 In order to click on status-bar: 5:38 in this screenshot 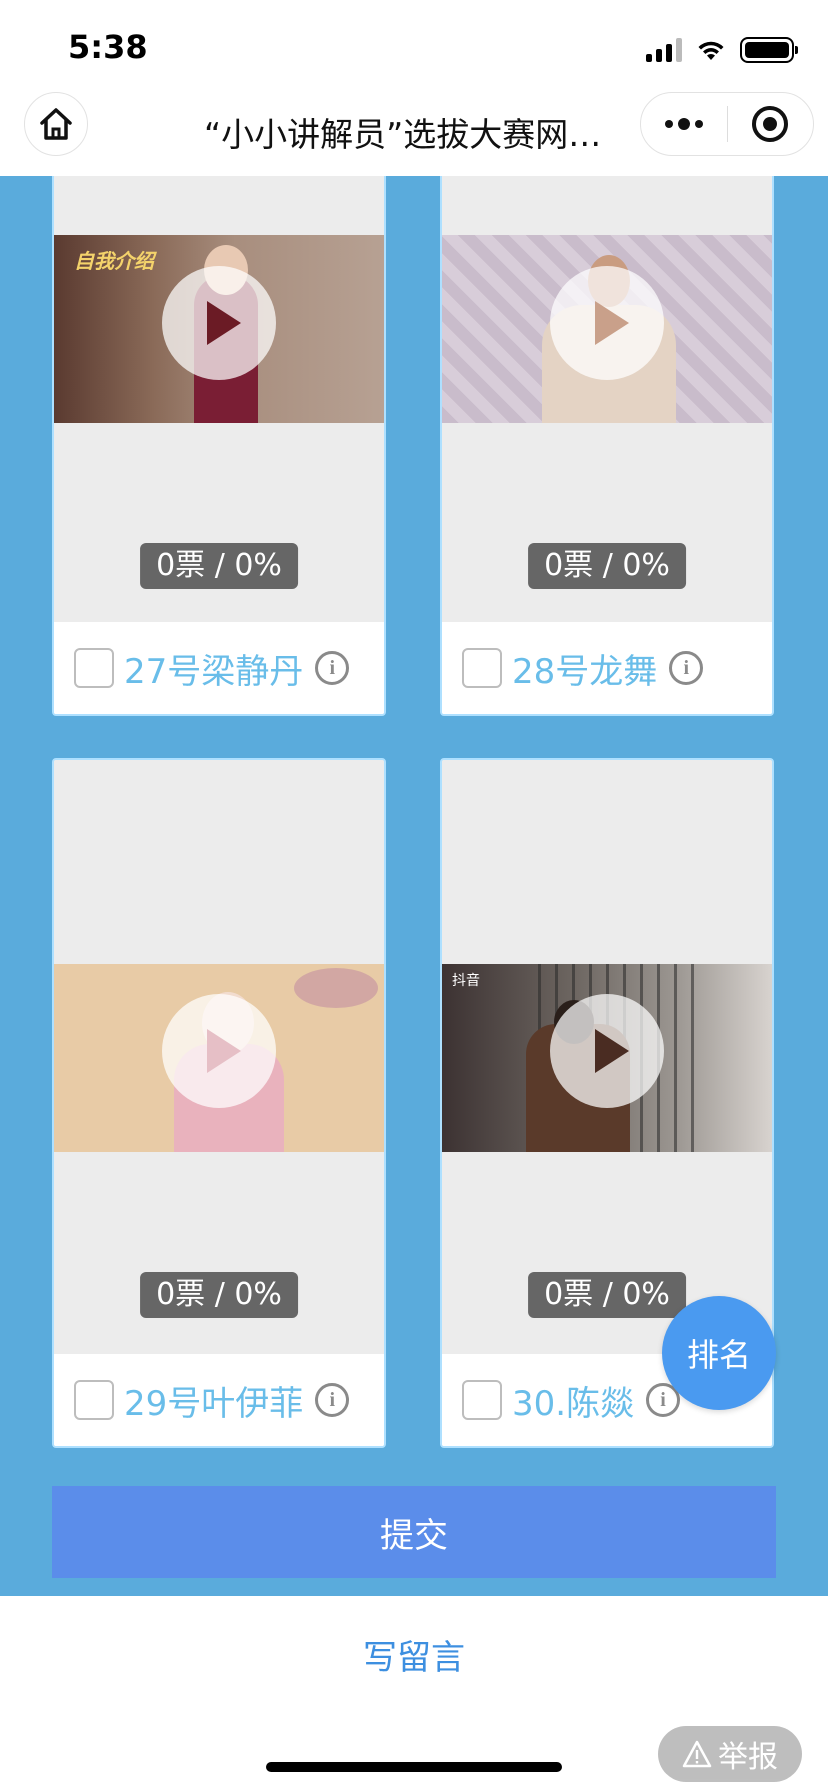, I will do `click(414, 44)`.